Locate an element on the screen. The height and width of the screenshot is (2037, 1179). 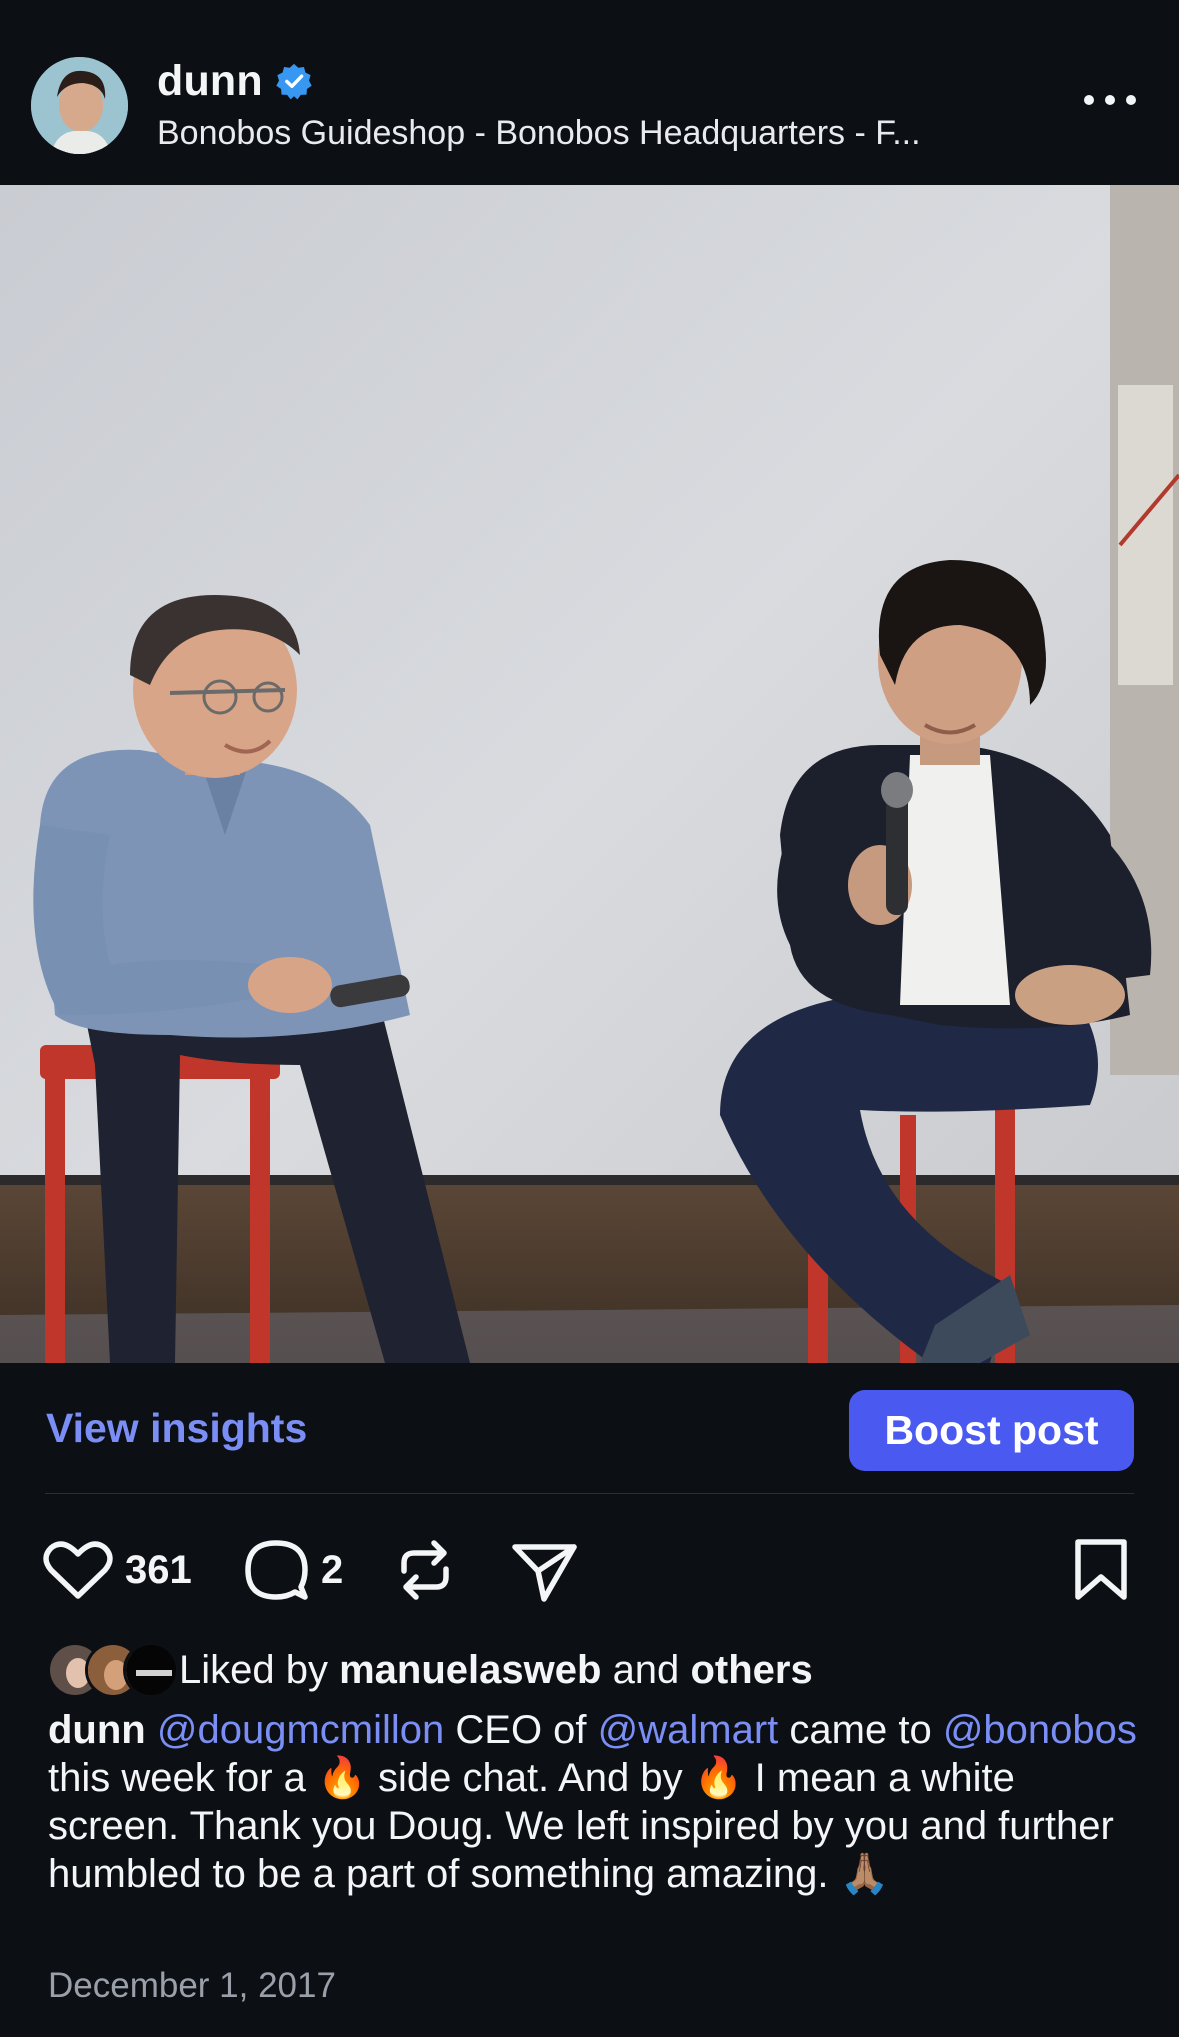
share-action is located at coordinates (545, 1570).